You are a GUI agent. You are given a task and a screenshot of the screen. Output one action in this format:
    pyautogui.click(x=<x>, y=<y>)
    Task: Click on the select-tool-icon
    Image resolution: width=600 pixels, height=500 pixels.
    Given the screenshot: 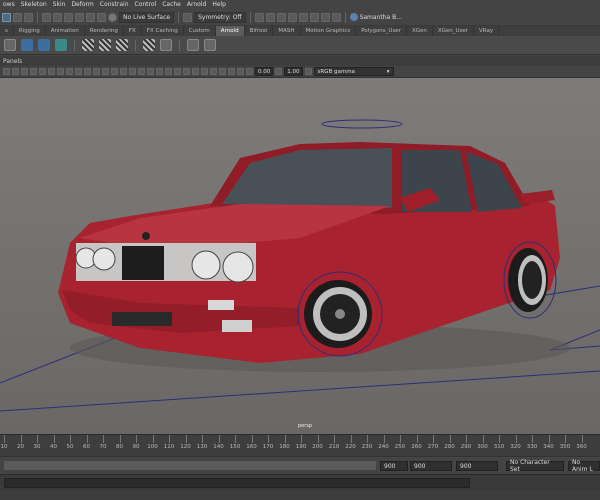 What is the action you would take?
    pyautogui.click(x=6, y=17)
    